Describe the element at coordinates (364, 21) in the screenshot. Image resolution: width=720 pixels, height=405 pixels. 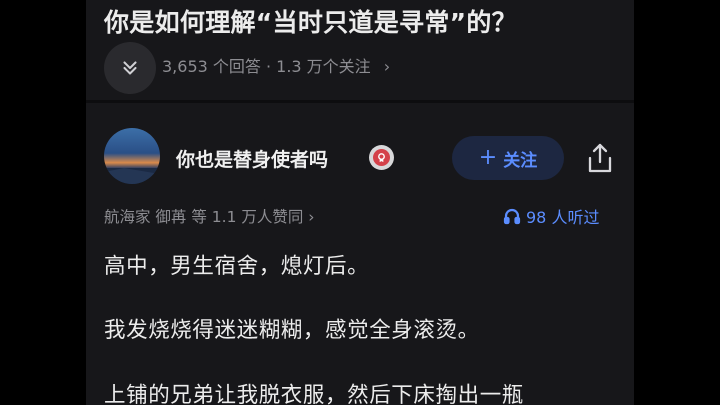
I see `question-title: 你是如何理解“当时只道是寻常”的？` at that location.